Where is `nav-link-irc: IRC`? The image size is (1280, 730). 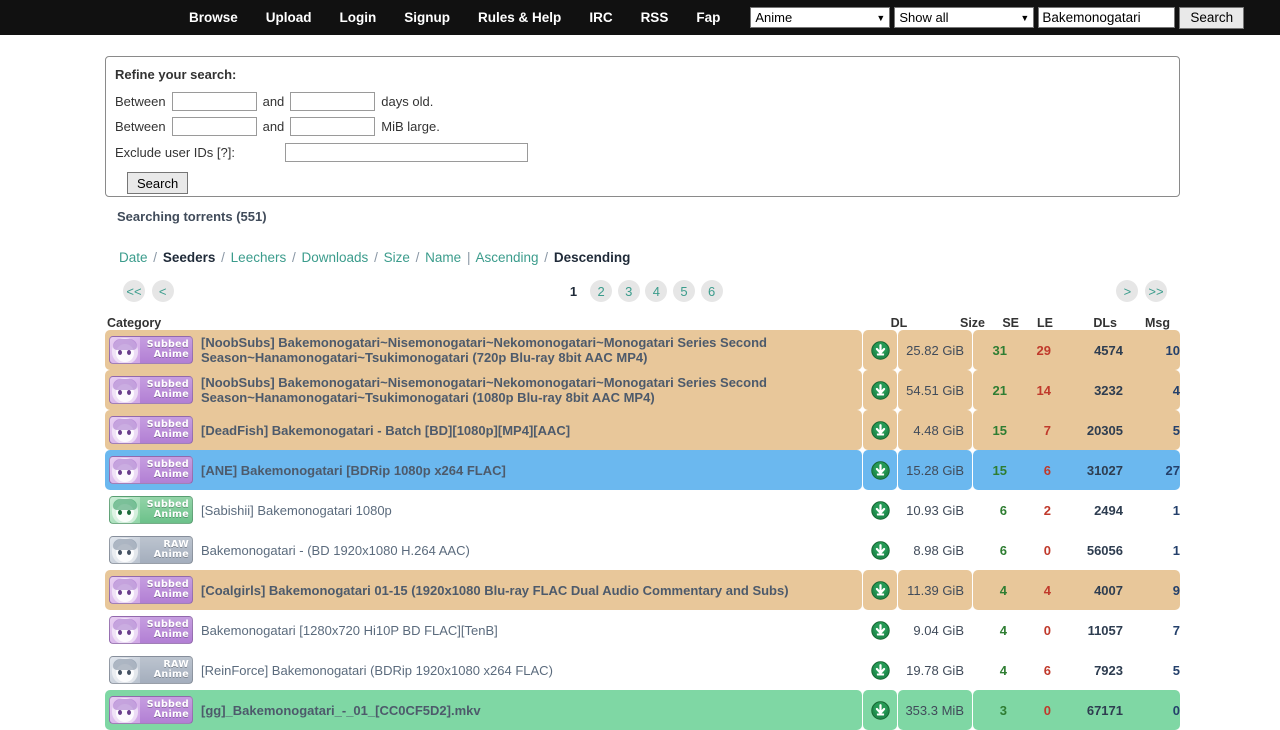 nav-link-irc: IRC is located at coordinates (600, 17).